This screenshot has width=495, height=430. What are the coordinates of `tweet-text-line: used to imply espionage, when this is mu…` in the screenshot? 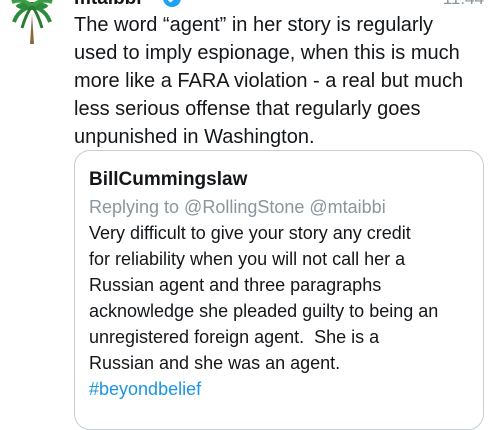 It's located at (267, 53).